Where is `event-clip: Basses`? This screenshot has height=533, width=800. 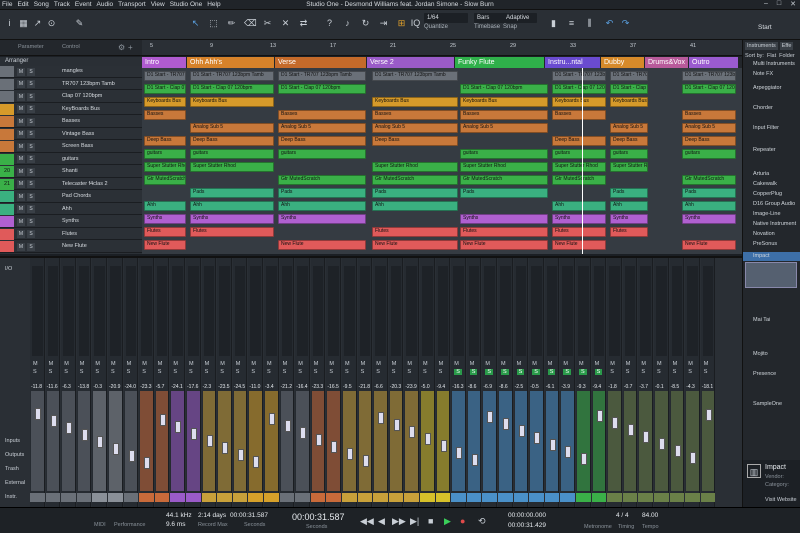
event-clip: Basses is located at coordinates (165, 115).